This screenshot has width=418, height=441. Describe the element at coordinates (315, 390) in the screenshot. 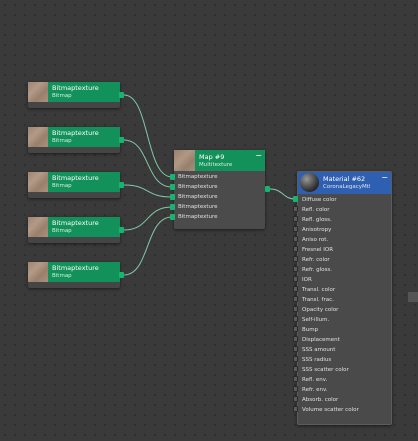

I see `material-slot-label: Refr. env.` at that location.